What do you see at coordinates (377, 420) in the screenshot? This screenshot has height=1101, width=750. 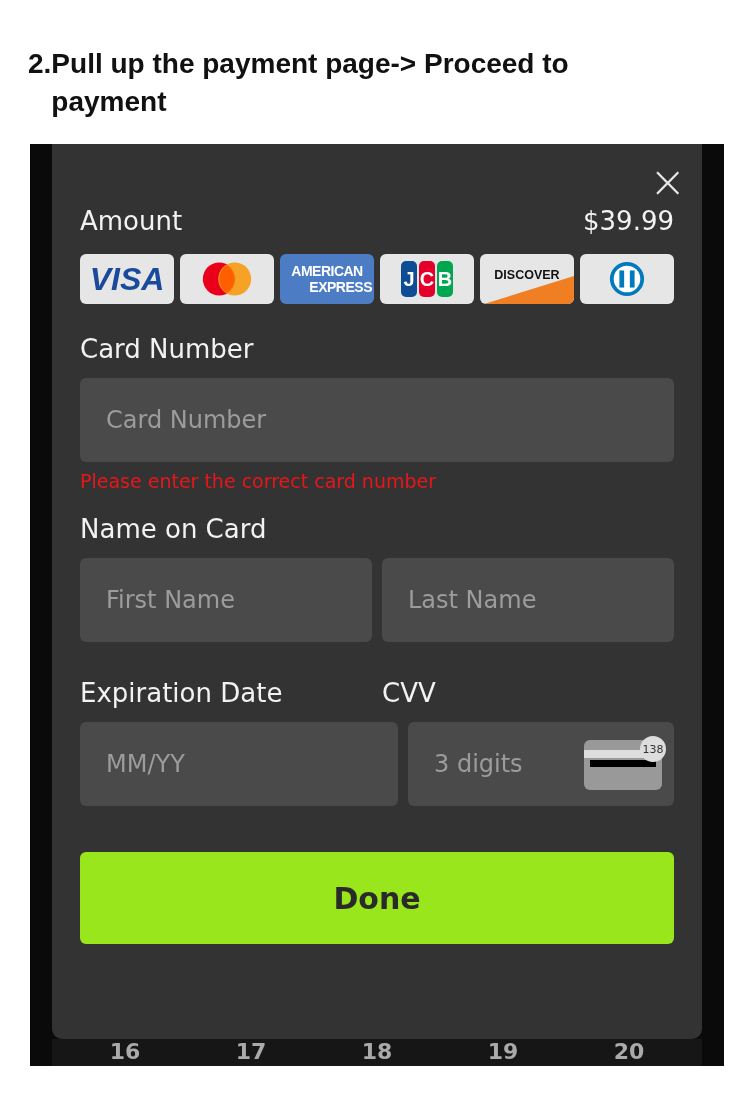 I see `input-field: Card Number` at bounding box center [377, 420].